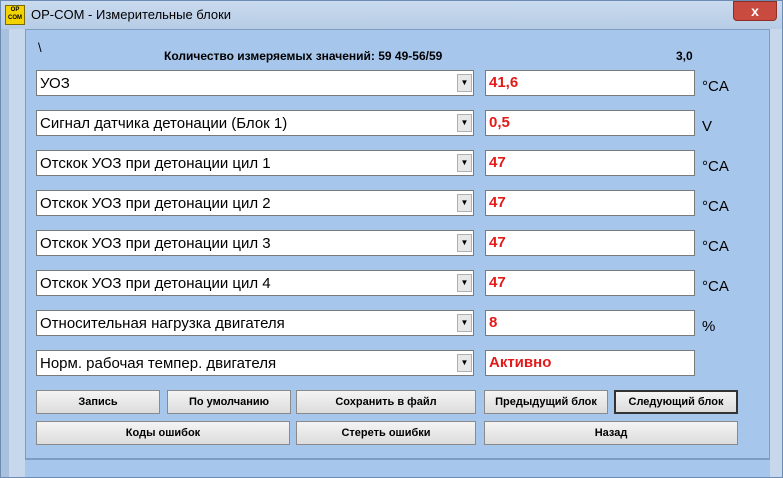  I want to click on parameter-label: Отскок УОЗ при детонации цил 1, so click(155, 163).